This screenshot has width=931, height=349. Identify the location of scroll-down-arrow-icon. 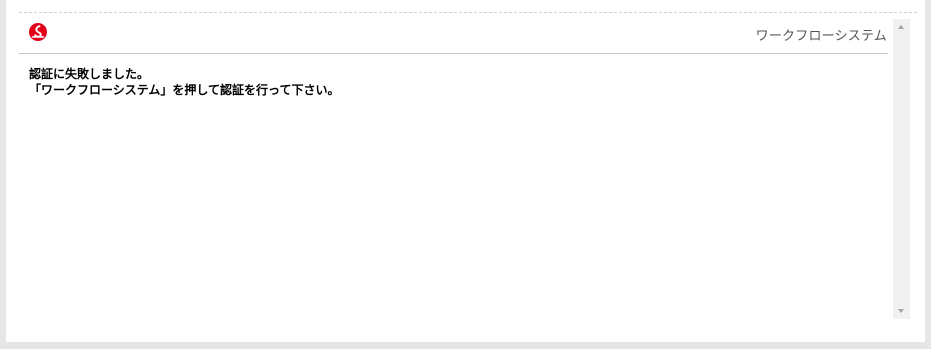
(901, 310).